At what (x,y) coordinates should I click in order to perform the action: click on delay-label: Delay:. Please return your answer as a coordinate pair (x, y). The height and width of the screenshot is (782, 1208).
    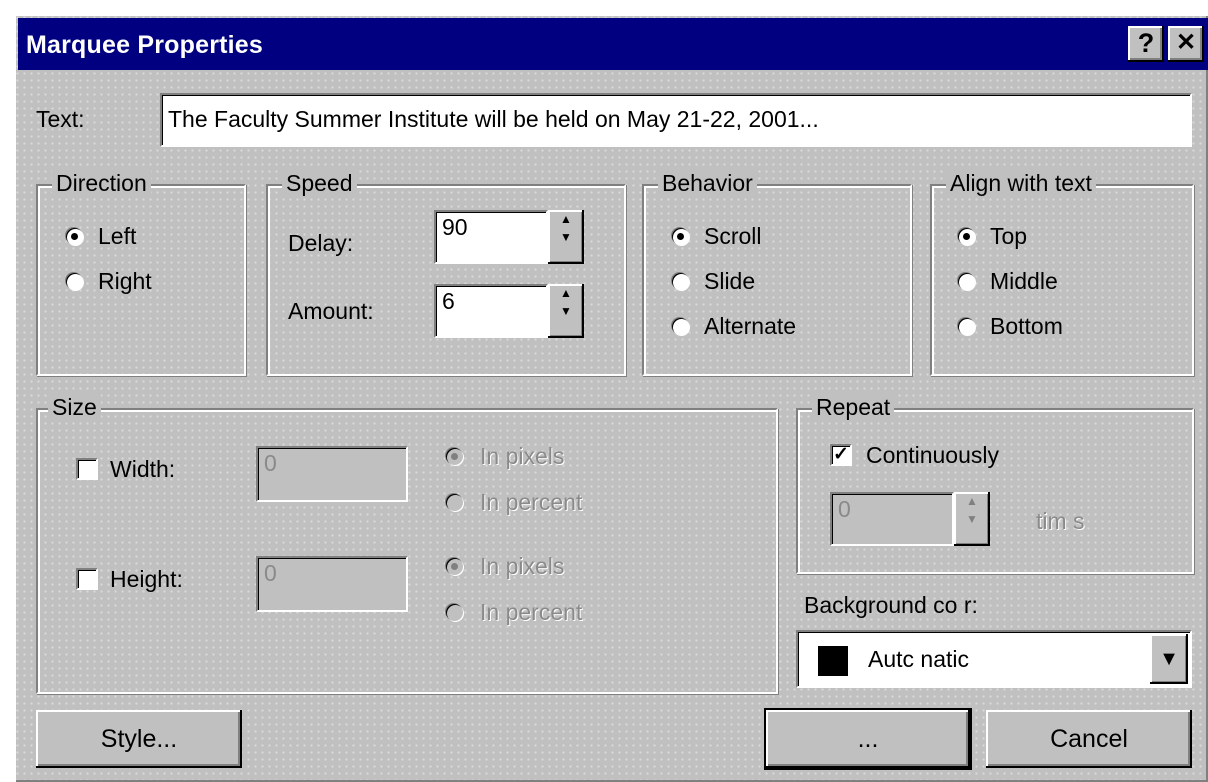
    Looking at the image, I should click on (321, 243).